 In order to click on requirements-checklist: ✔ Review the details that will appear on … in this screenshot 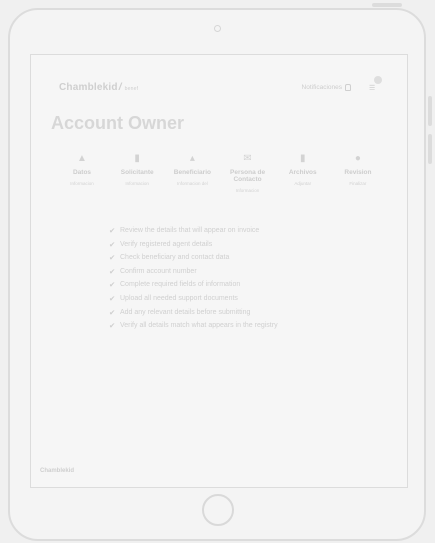, I will do `click(193, 278)`.